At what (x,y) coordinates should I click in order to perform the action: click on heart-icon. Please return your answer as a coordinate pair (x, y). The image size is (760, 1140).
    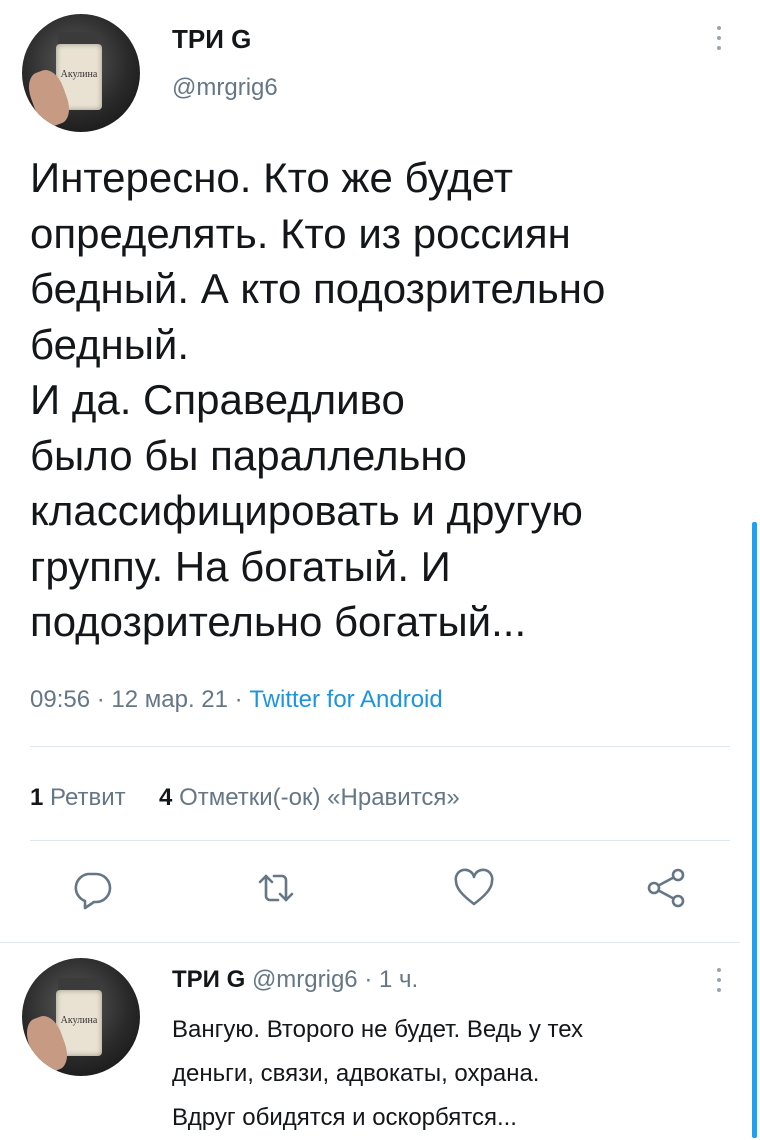
    Looking at the image, I should click on (474, 888).